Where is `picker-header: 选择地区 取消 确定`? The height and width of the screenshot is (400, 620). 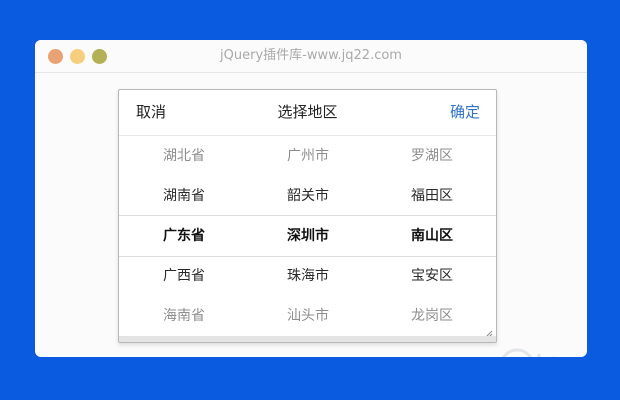 picker-header: 选择地区 取消 确定 is located at coordinates (307, 113).